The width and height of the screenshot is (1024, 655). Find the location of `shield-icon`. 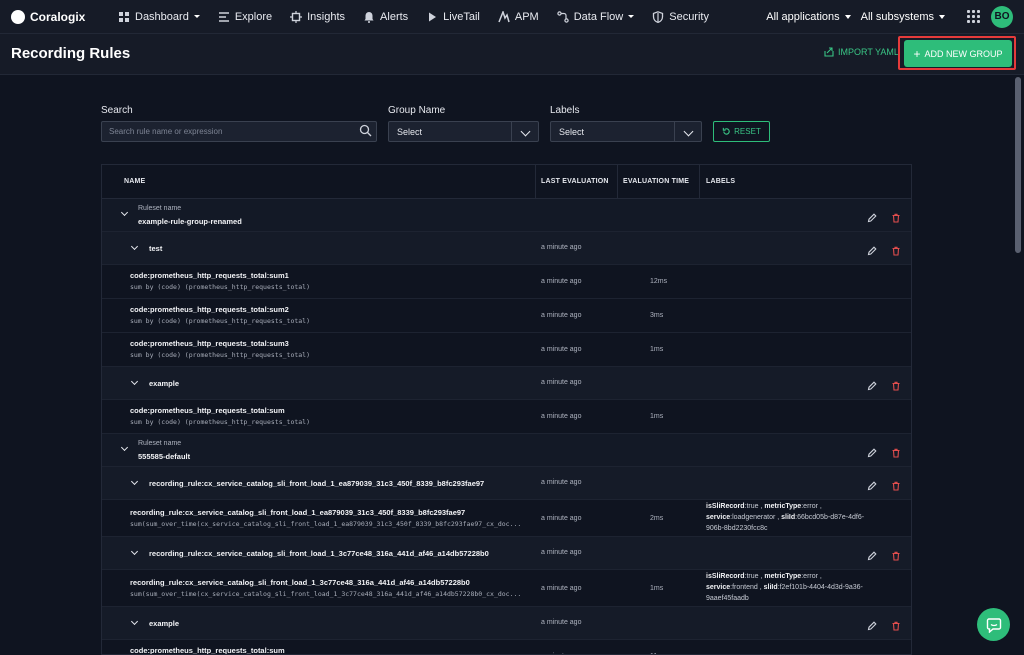

shield-icon is located at coordinates (658, 16).